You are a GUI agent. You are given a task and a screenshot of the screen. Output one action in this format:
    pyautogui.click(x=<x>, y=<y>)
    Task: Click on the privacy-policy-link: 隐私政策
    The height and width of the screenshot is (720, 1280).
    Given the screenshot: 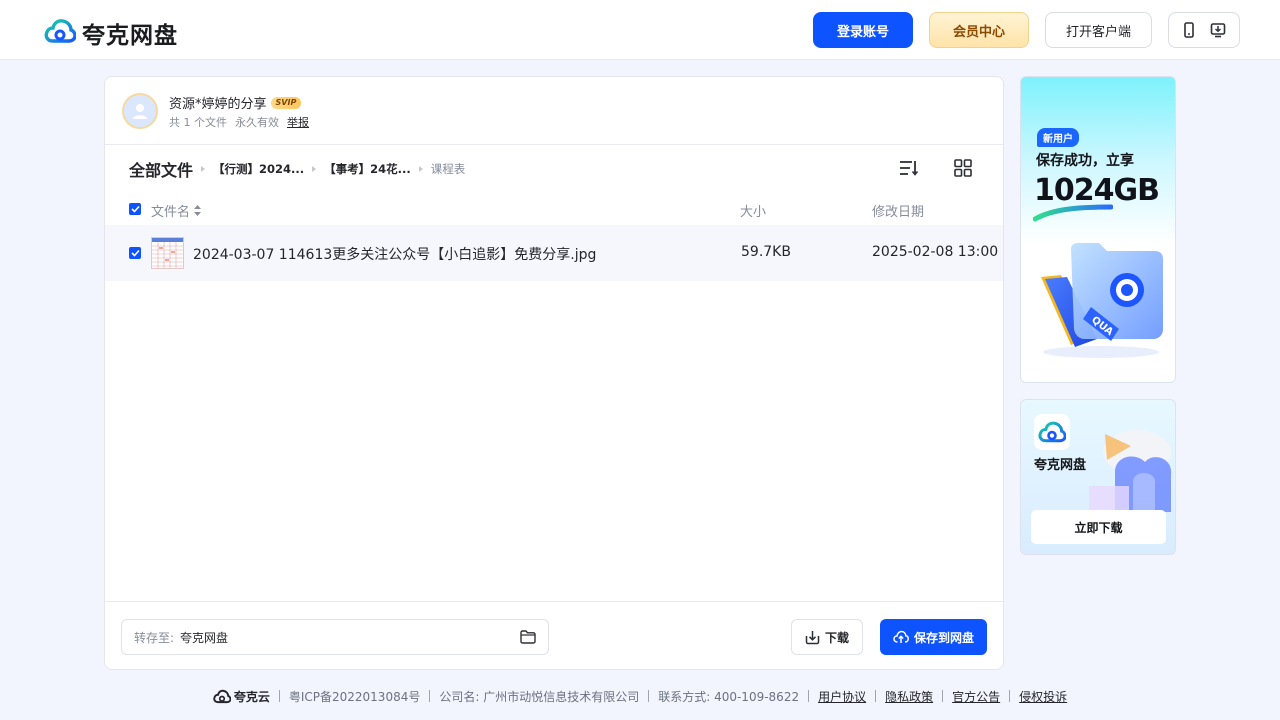 What is the action you would take?
    pyautogui.click(x=909, y=696)
    